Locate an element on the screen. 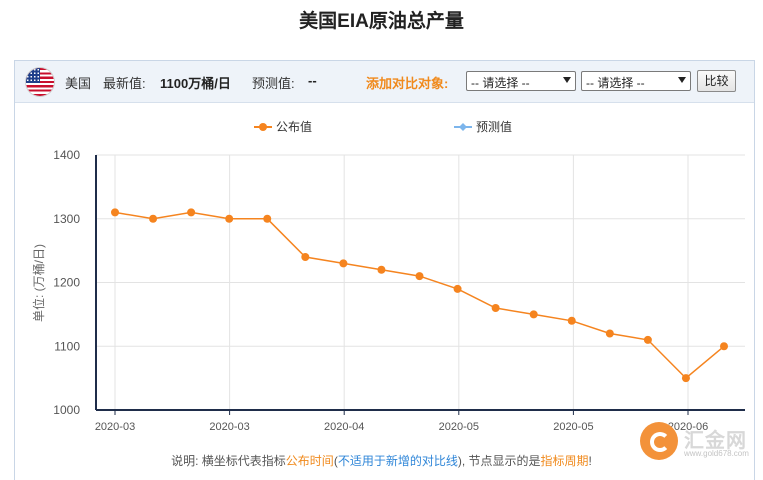  legend-item-forecast: 预测值 is located at coordinates (483, 126).